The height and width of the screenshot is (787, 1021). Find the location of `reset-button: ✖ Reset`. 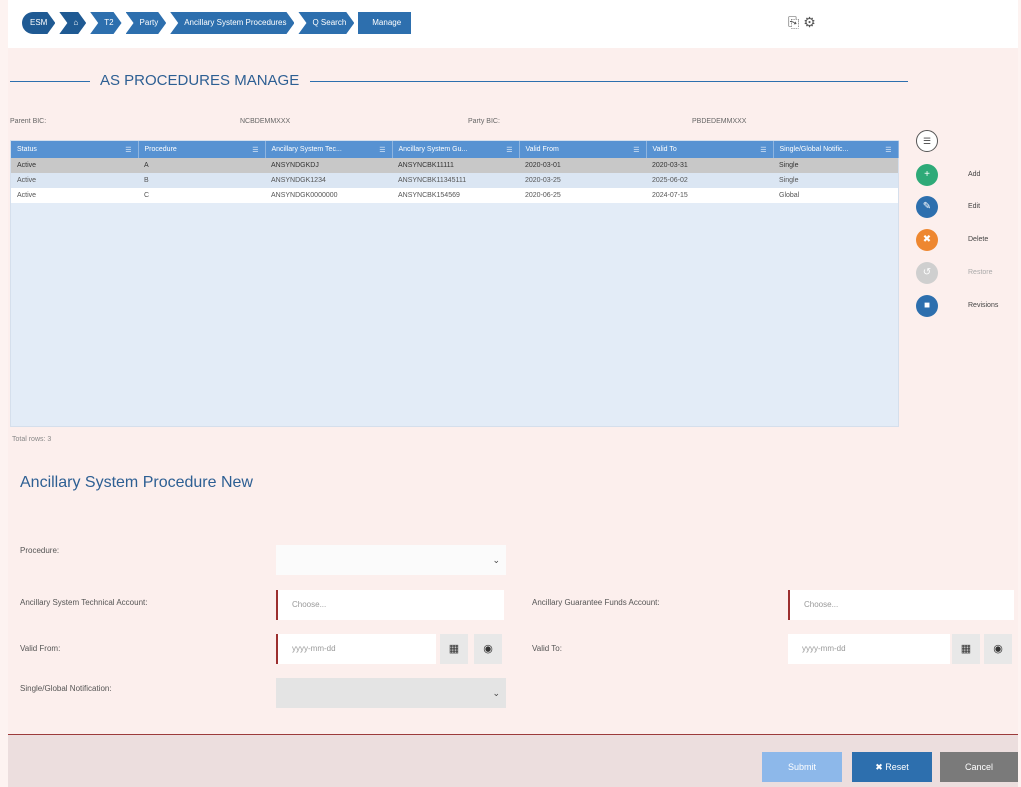

reset-button: ✖ Reset is located at coordinates (892, 767).